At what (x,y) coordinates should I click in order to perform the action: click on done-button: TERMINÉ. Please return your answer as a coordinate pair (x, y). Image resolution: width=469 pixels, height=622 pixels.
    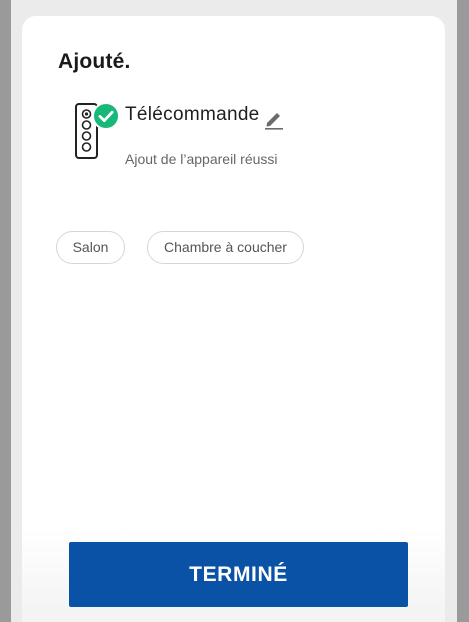
    Looking at the image, I should click on (238, 574).